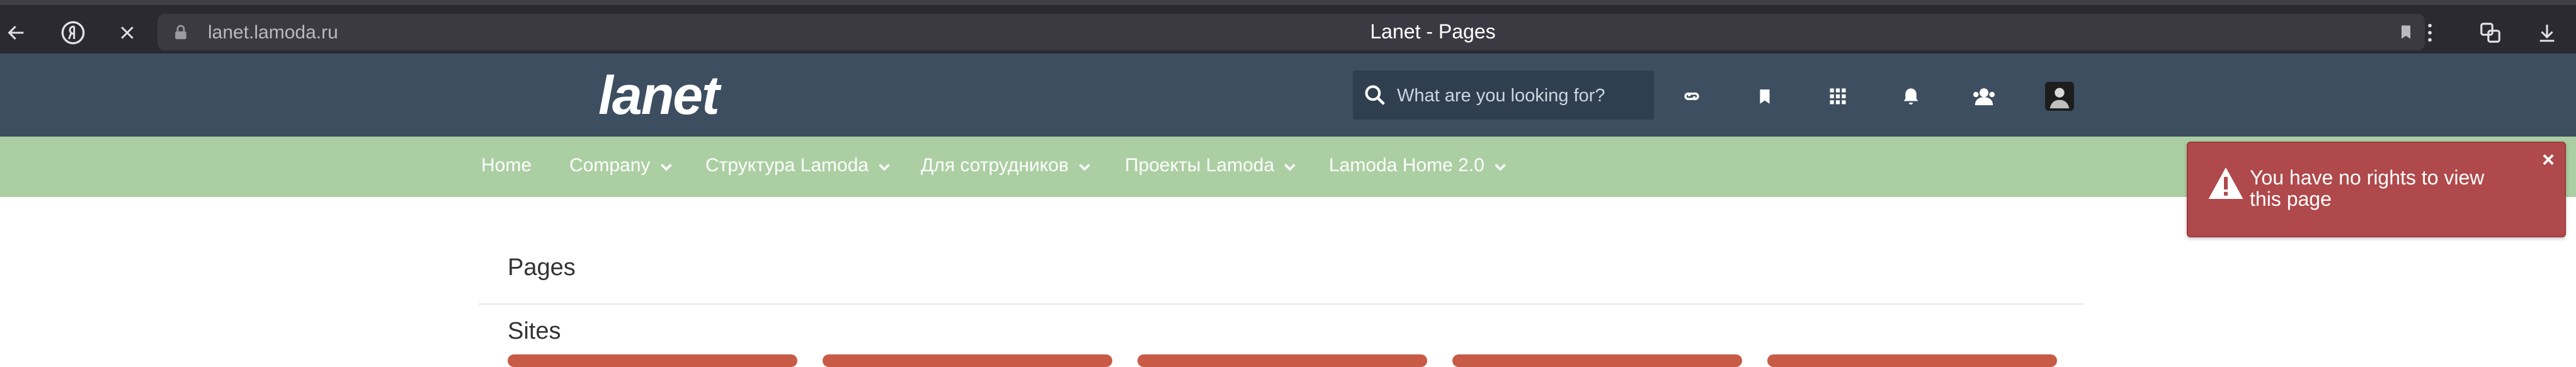  I want to click on people-icon, so click(1984, 96).